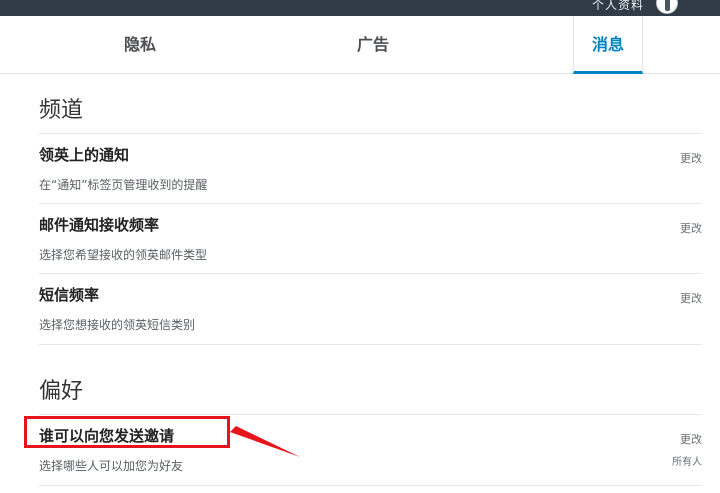 Image resolution: width=720 pixels, height=493 pixels. What do you see at coordinates (667, 7) in the screenshot?
I see `avatar` at bounding box center [667, 7].